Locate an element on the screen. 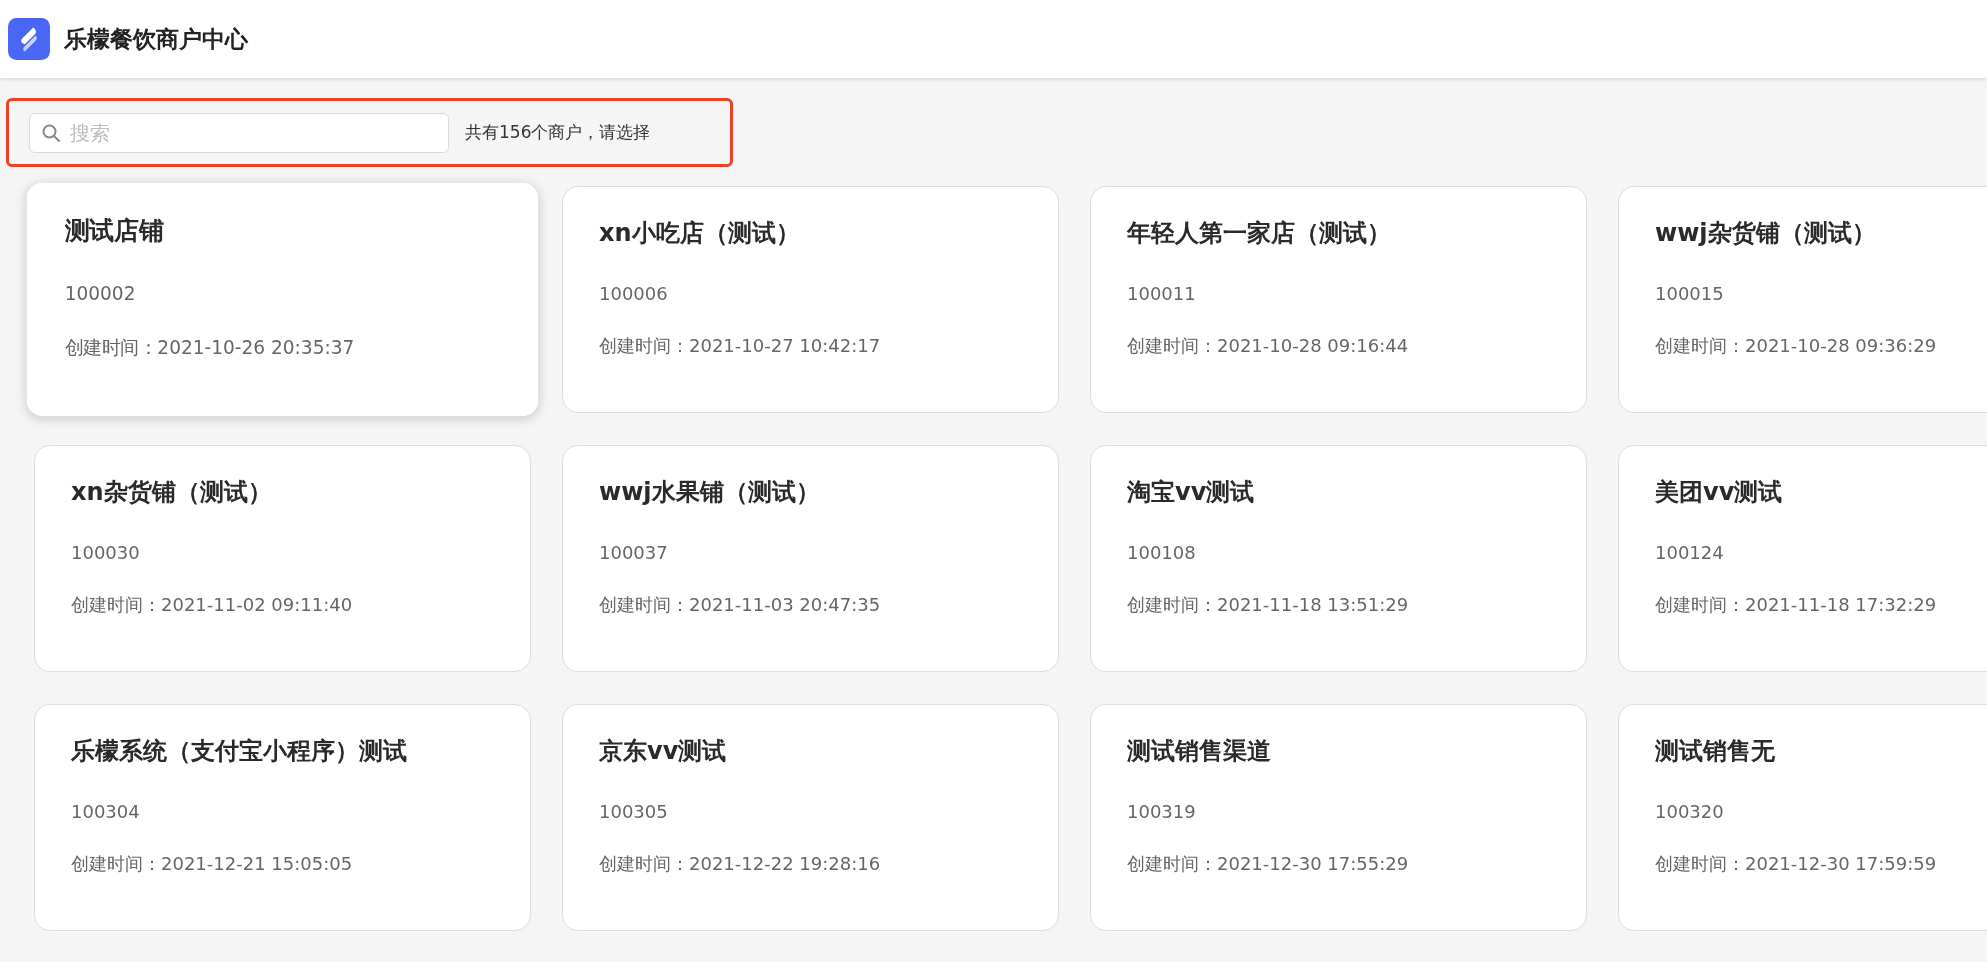  merchant-name: 年轻人第一家店（测试） is located at coordinates (1259, 233).